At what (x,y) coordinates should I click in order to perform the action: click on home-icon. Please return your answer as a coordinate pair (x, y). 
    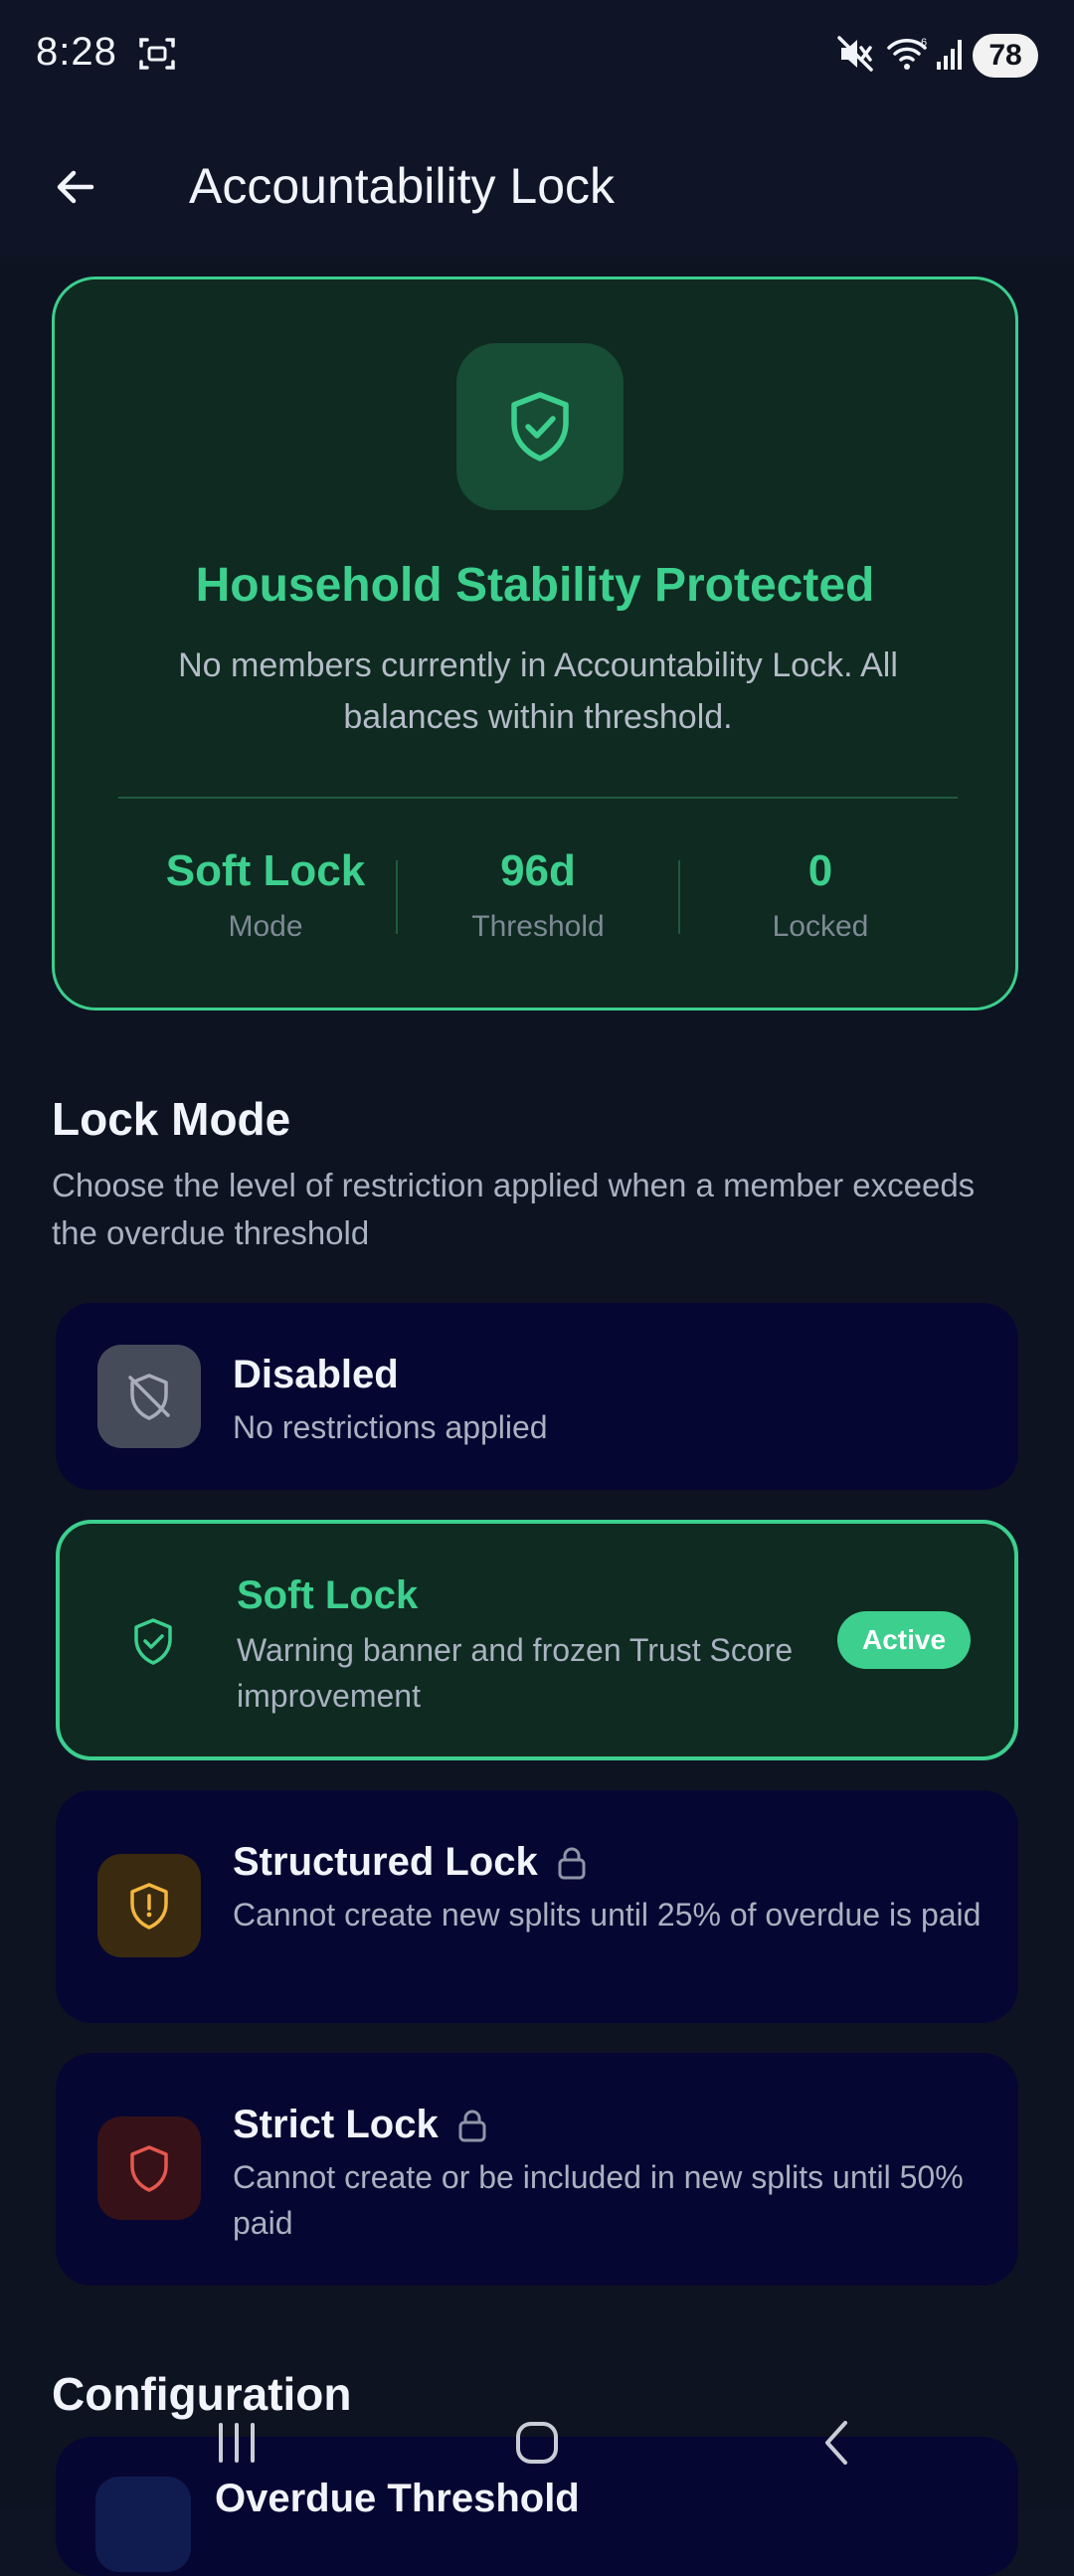
    Looking at the image, I should click on (537, 2443).